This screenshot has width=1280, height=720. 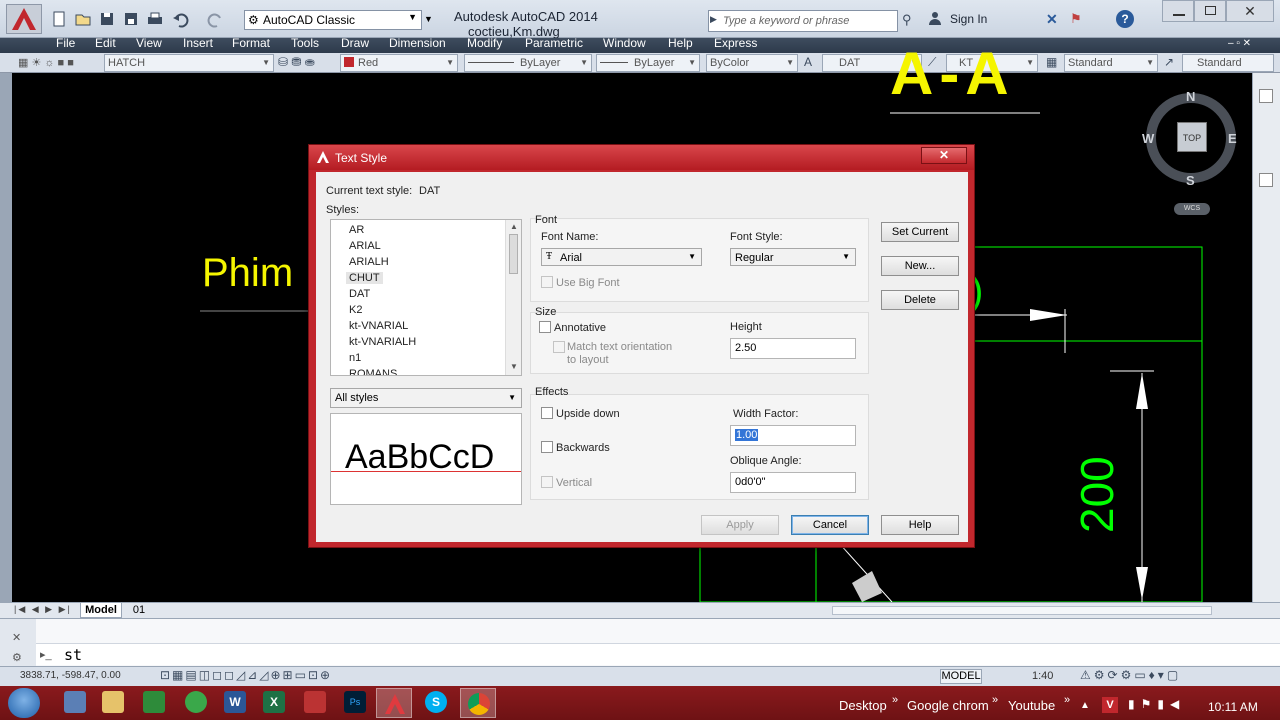 I want to click on taskbar-desktop-toolbar: Desktop, so click(x=863, y=705).